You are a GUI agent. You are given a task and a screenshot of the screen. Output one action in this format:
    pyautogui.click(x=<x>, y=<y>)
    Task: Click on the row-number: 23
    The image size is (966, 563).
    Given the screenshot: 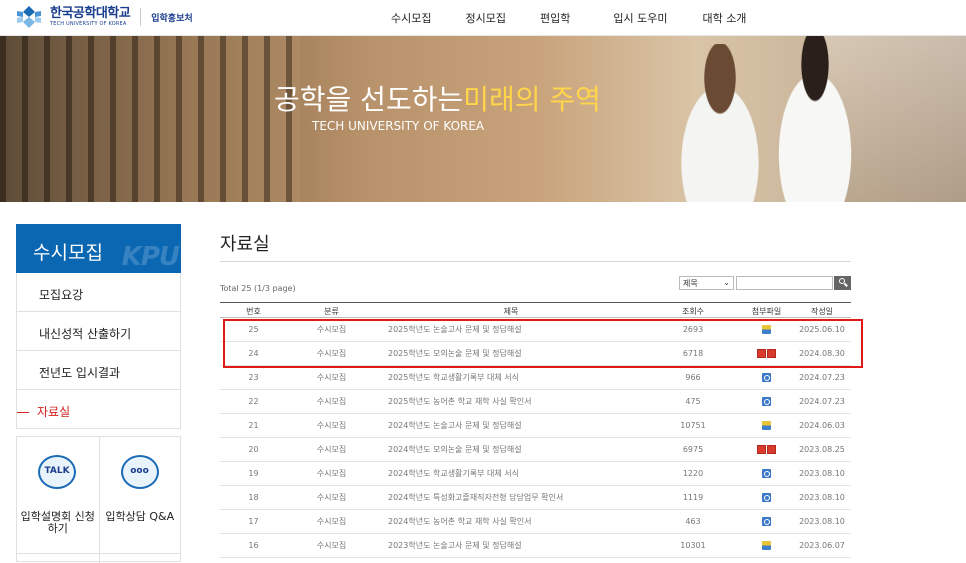 What is the action you would take?
    pyautogui.click(x=253, y=377)
    